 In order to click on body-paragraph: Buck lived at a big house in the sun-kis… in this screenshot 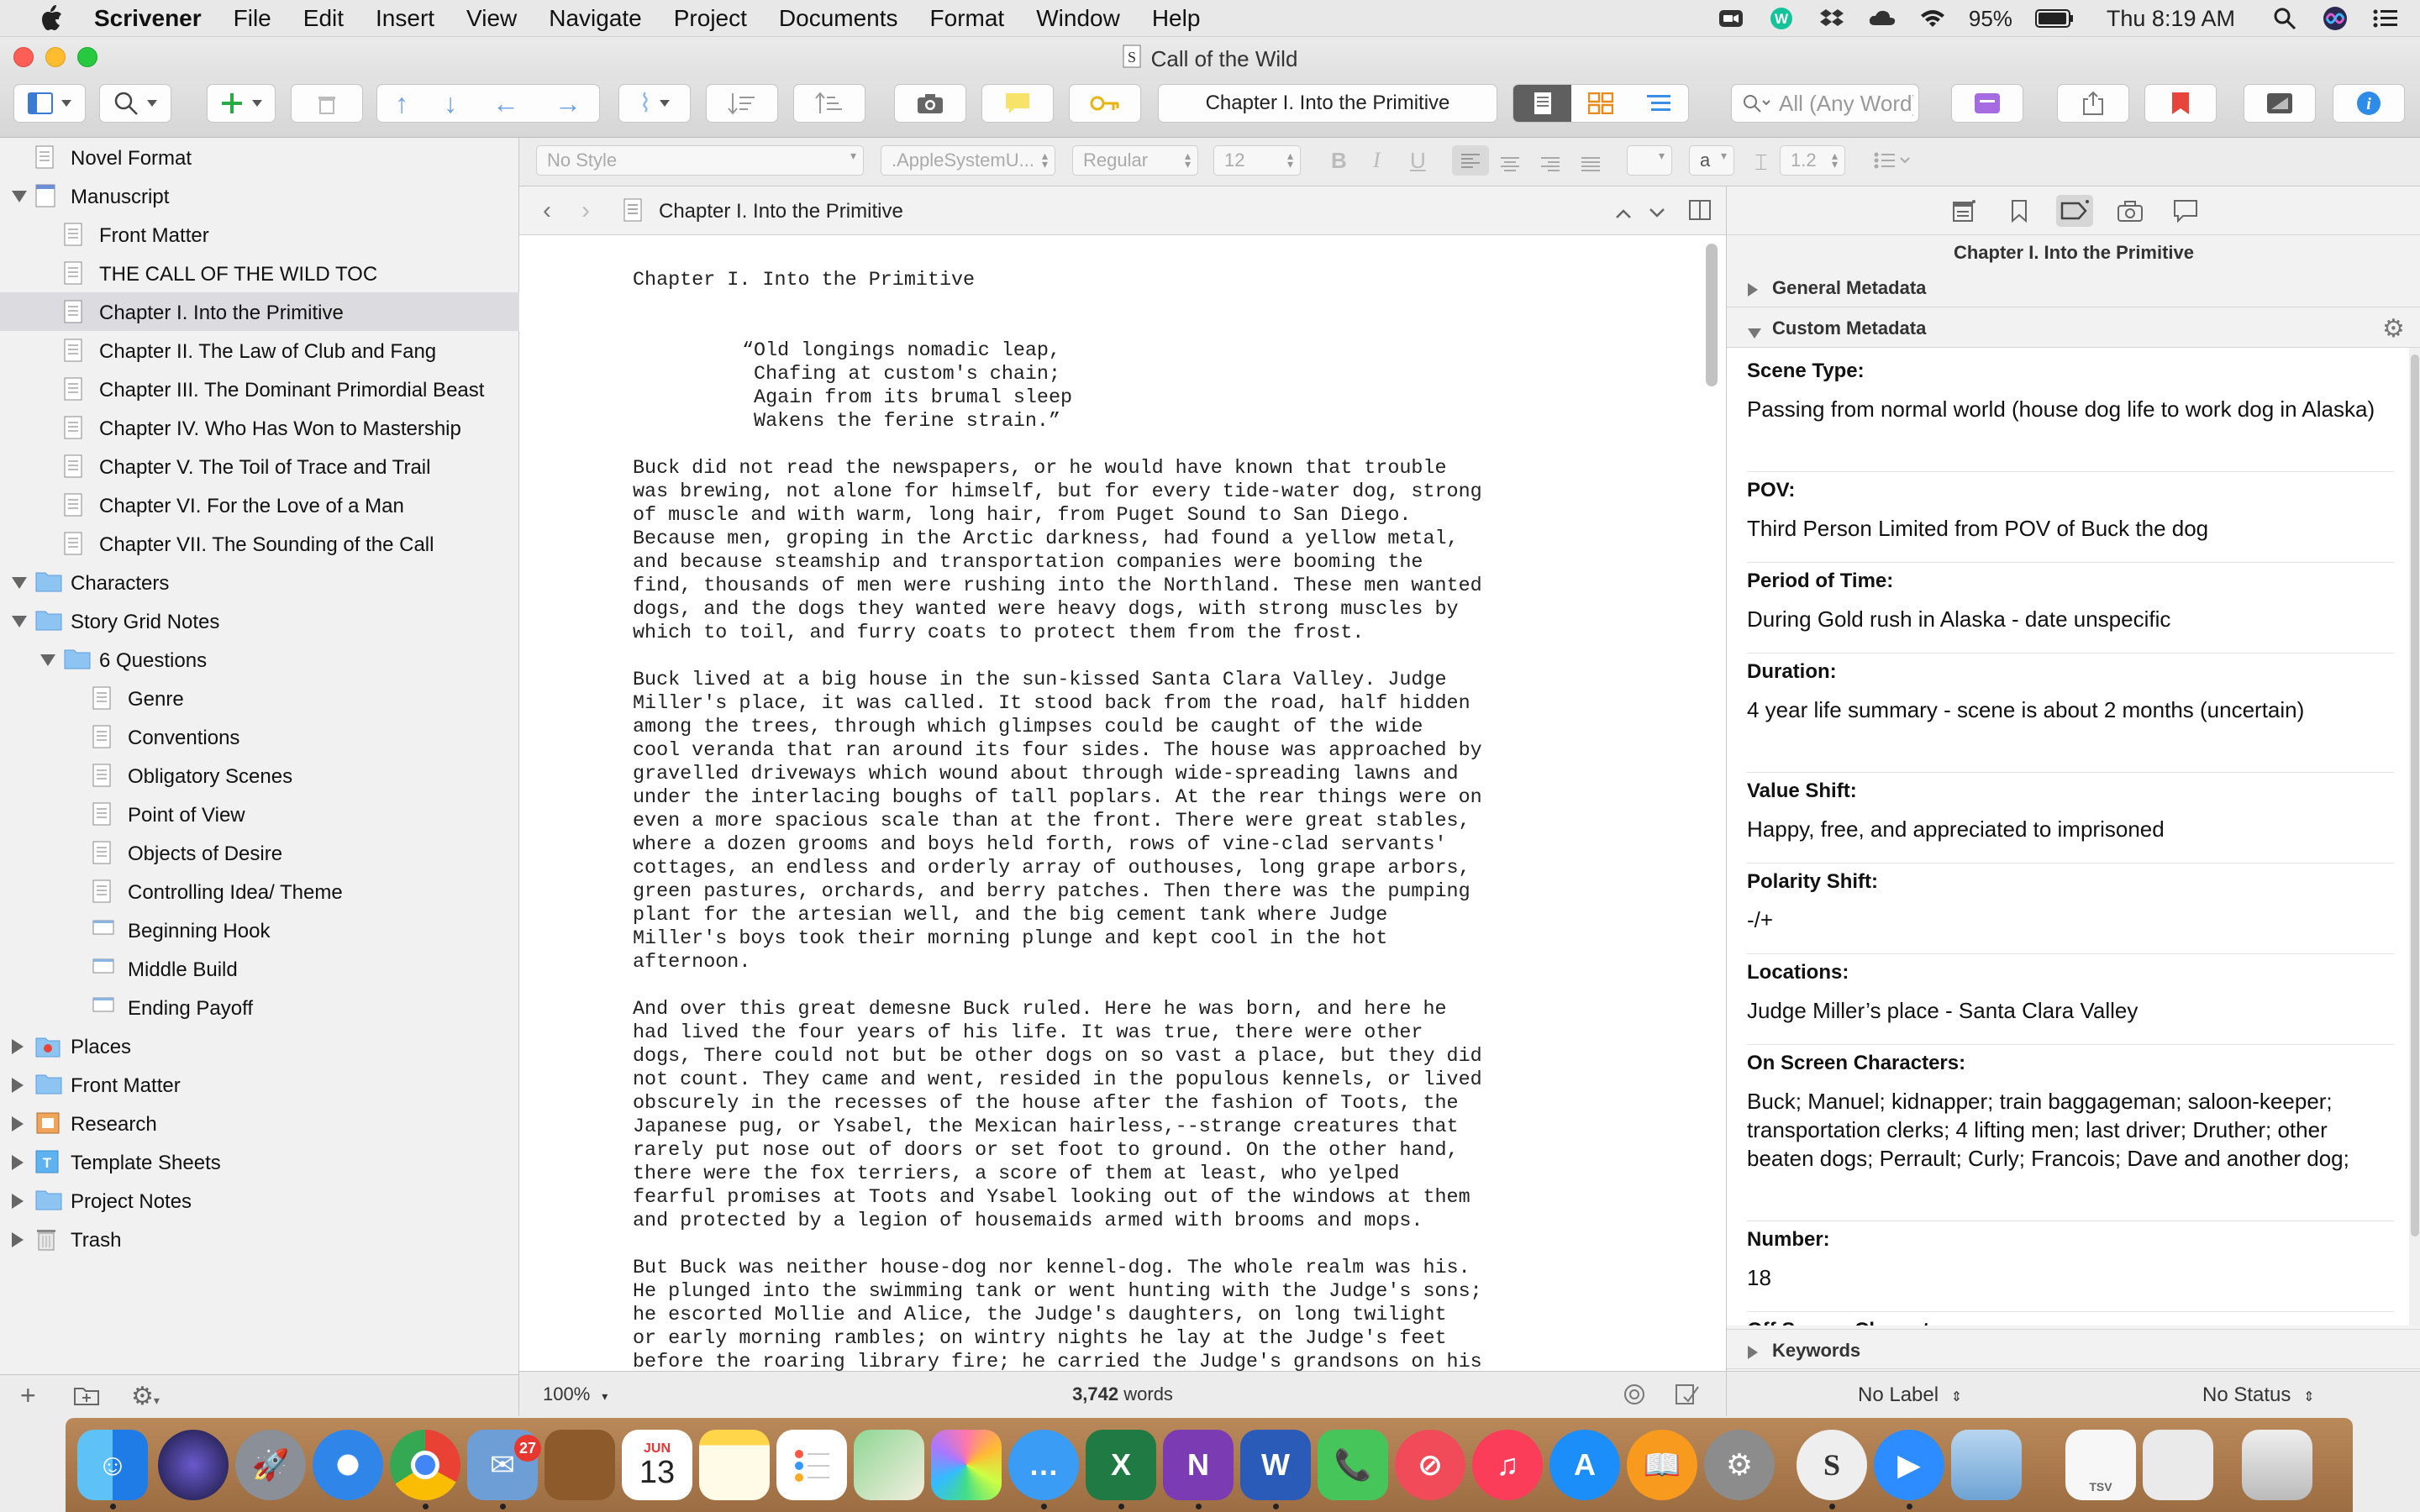, I will do `click(1078, 821)`.